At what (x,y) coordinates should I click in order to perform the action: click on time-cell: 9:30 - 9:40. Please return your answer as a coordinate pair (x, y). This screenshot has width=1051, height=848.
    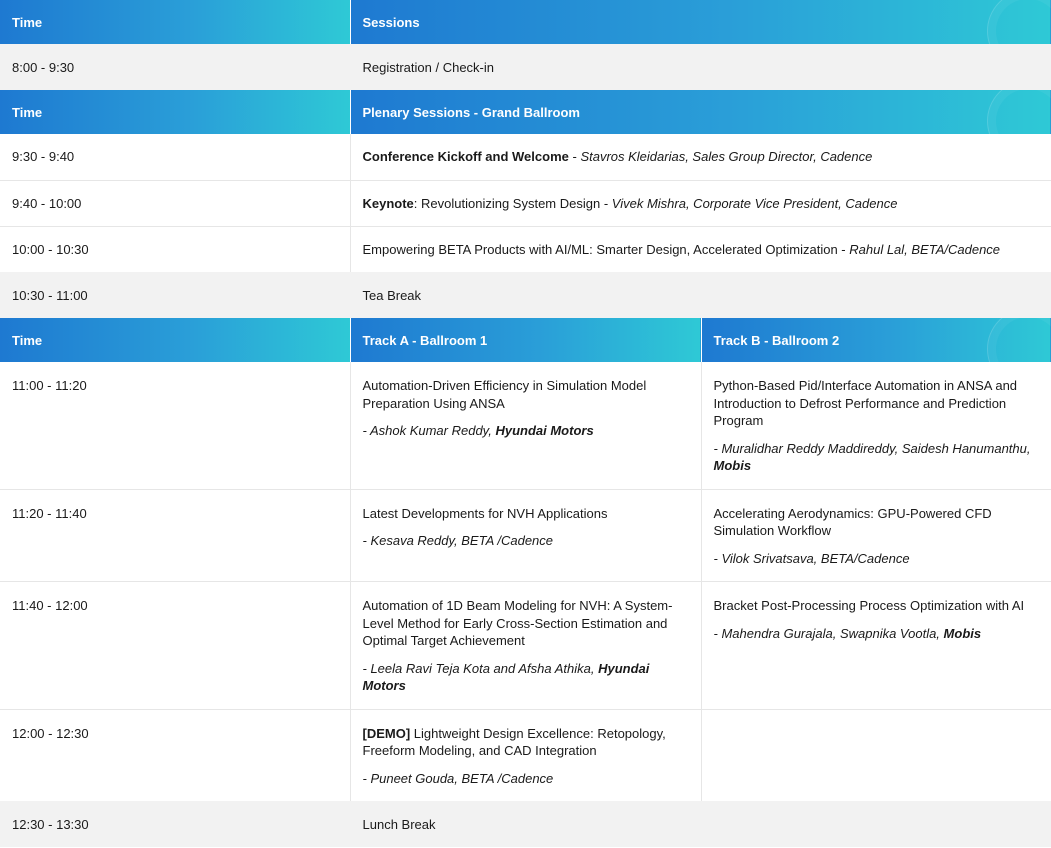
    Looking at the image, I should click on (43, 157).